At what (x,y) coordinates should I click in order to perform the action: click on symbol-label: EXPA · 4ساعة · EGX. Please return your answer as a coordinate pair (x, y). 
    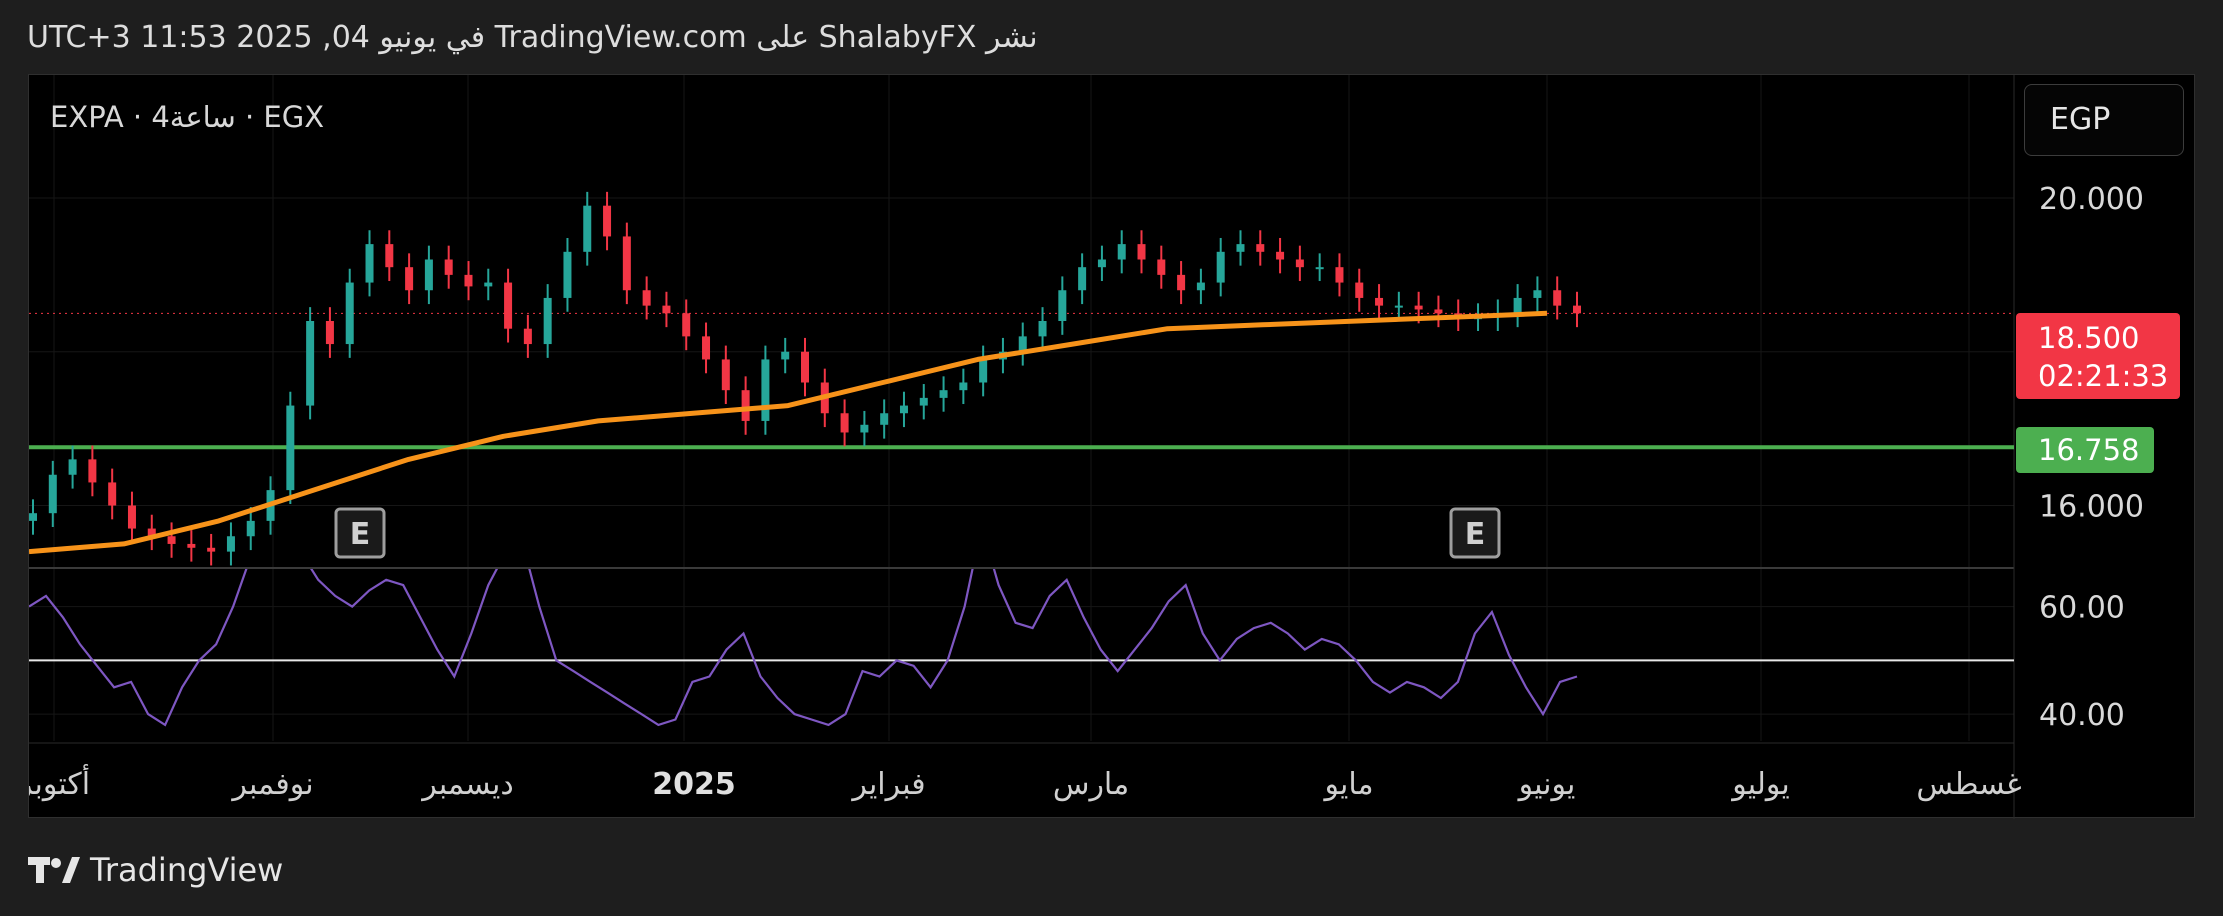
    Looking at the image, I should click on (187, 117).